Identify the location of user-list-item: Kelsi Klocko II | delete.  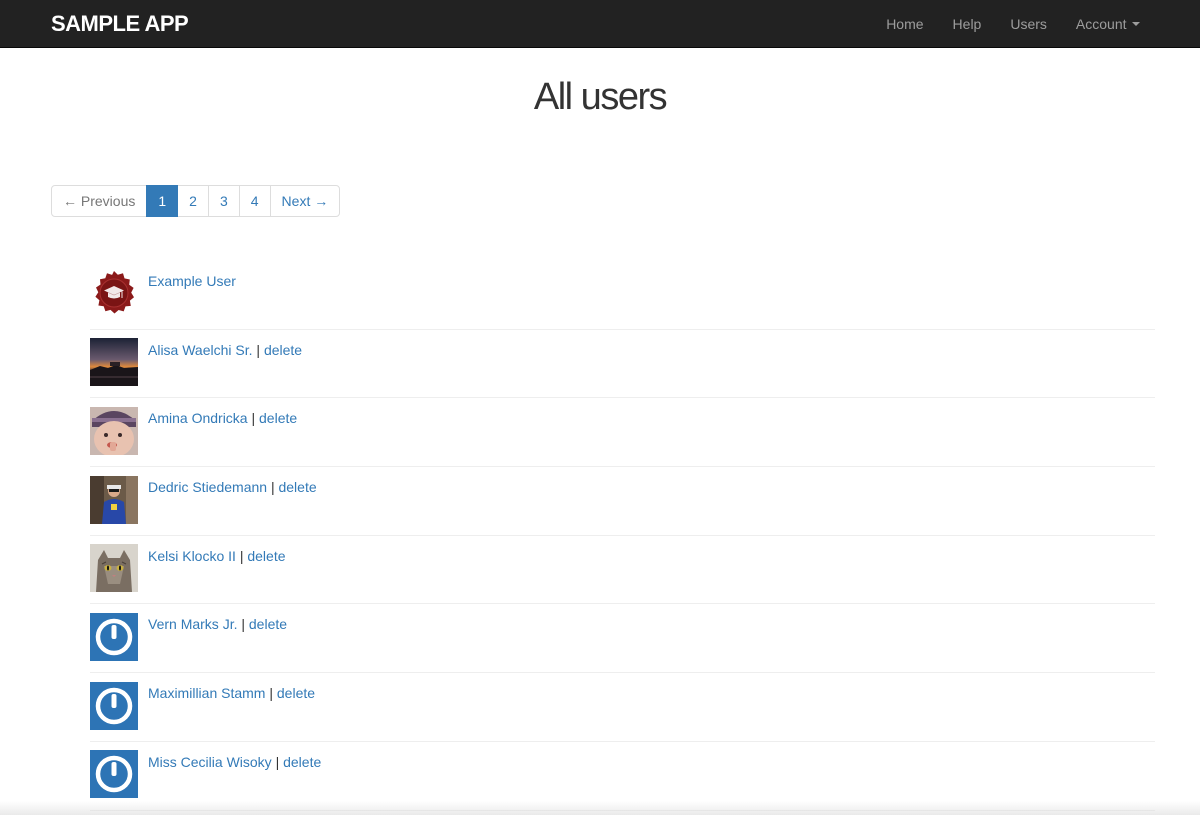
(622, 570).